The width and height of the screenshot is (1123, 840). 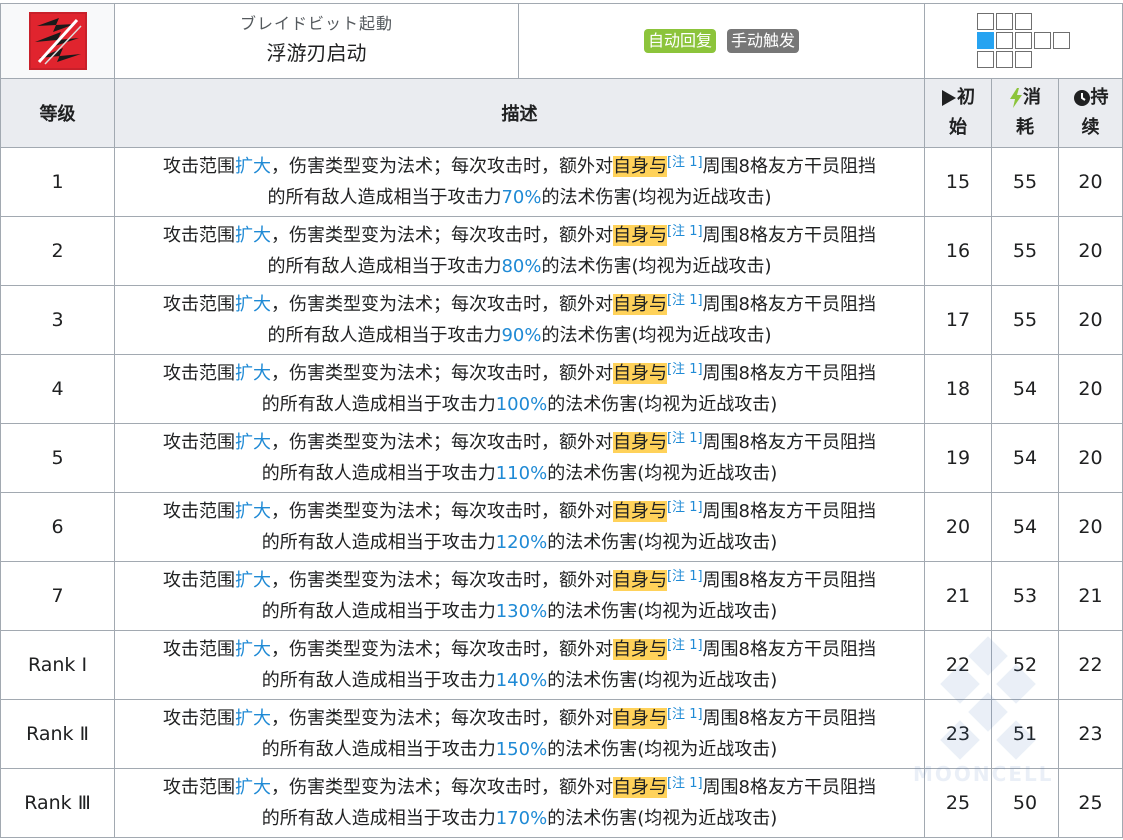 I want to click on attack-range-cell, so click(x=1023, y=41).